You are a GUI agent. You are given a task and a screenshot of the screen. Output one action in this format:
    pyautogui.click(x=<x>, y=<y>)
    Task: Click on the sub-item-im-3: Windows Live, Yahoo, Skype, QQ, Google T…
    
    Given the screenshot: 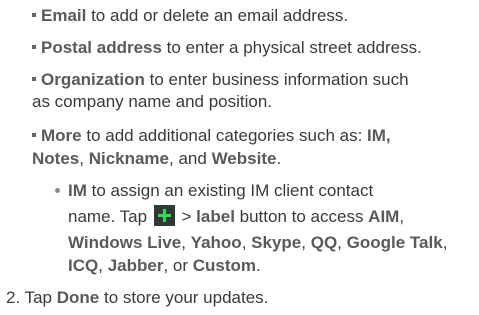 What is the action you would take?
    pyautogui.click(x=257, y=243)
    